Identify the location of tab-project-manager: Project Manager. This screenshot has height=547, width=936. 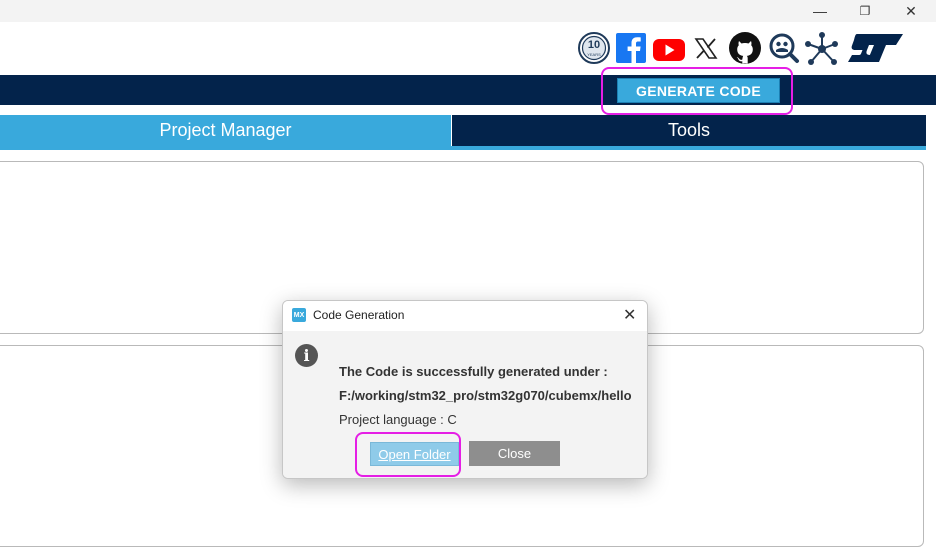
(225, 130).